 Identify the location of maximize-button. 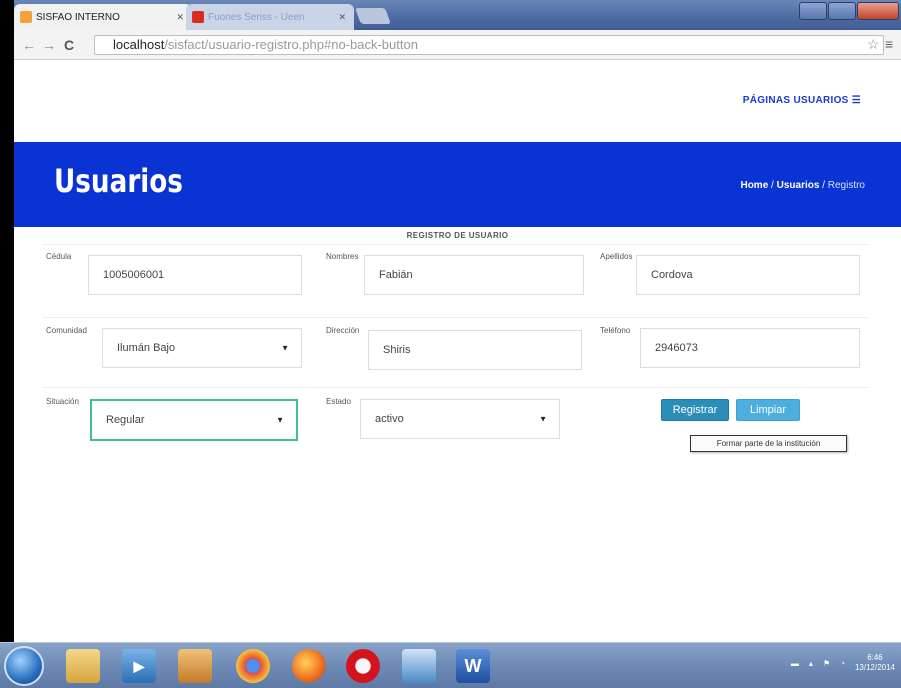
(842, 11).